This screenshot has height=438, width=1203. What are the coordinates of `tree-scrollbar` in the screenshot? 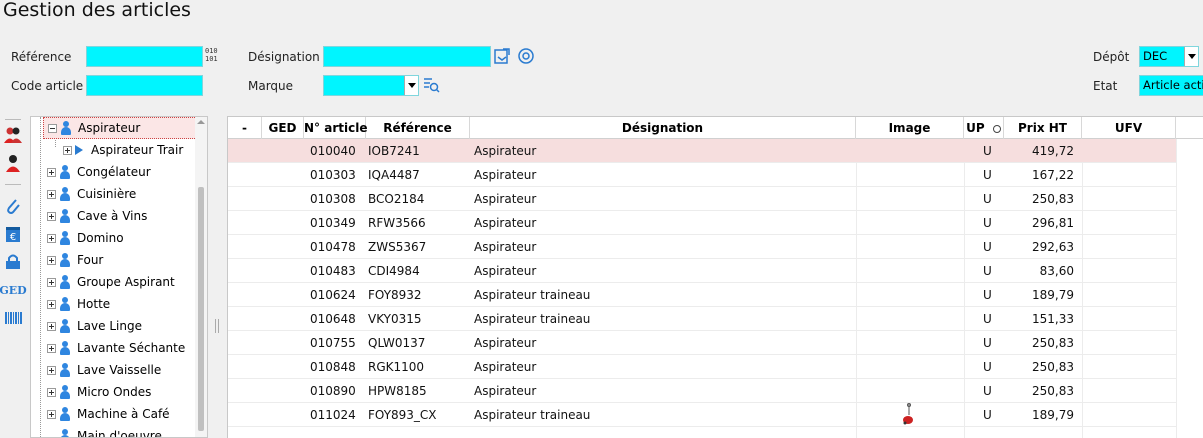 It's located at (201, 277).